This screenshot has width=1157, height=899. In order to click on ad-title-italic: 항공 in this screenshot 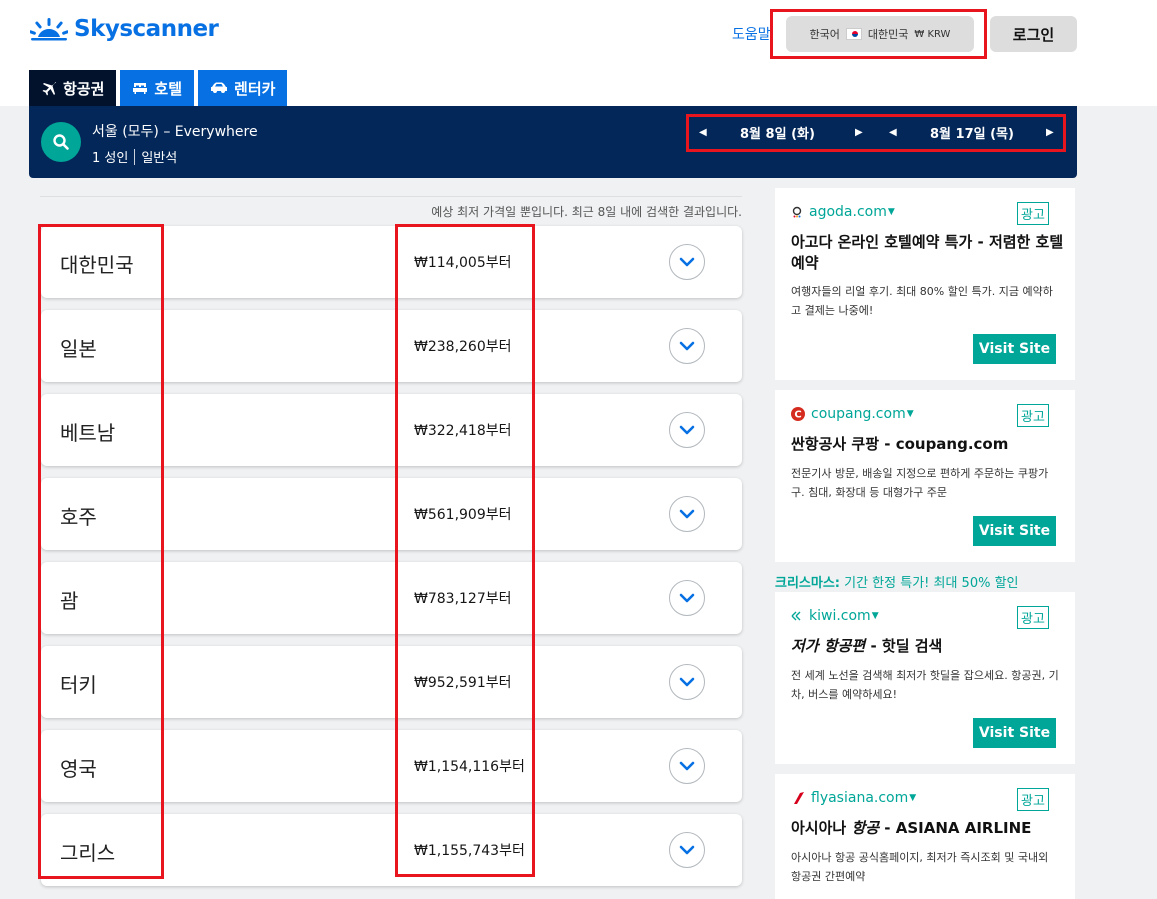, I will do `click(865, 828)`.